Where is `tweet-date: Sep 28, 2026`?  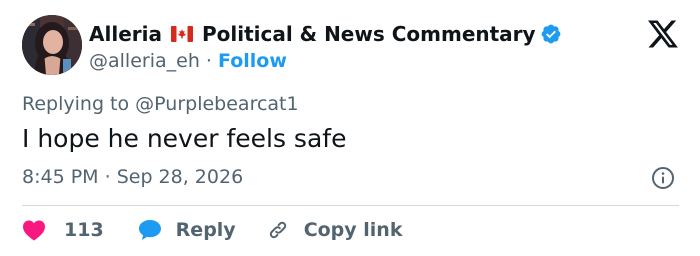
tweet-date: Sep 28, 2026 is located at coordinates (180, 177).